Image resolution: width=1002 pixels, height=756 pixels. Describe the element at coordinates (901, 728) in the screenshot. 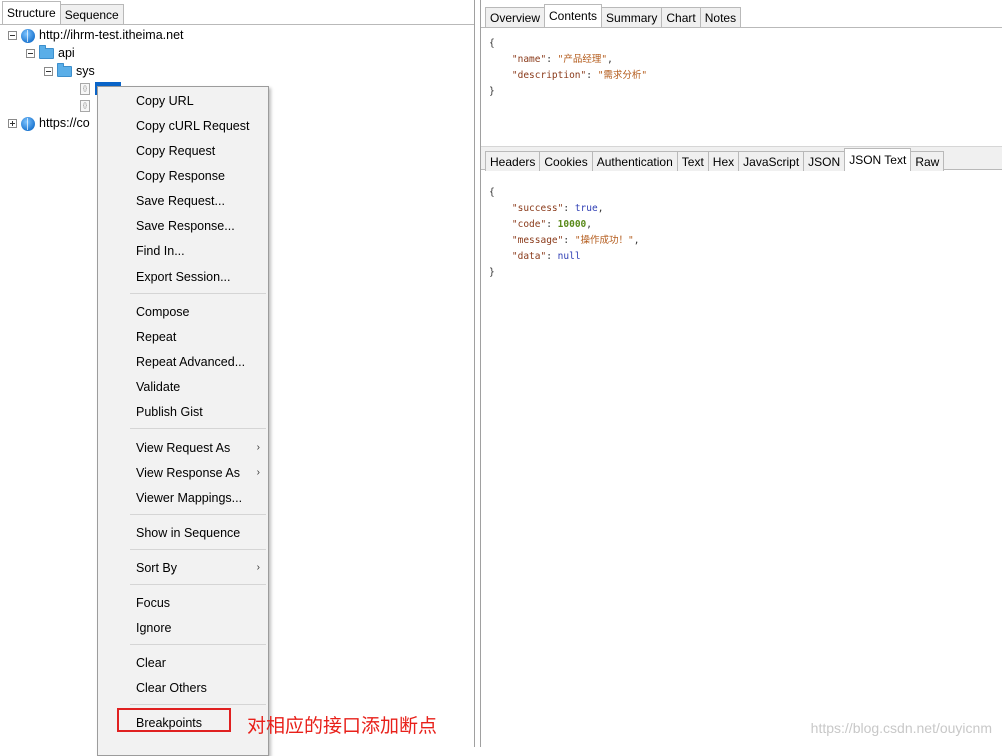

I see `watermark: https://blog.csdn.net/ouyicnm` at that location.